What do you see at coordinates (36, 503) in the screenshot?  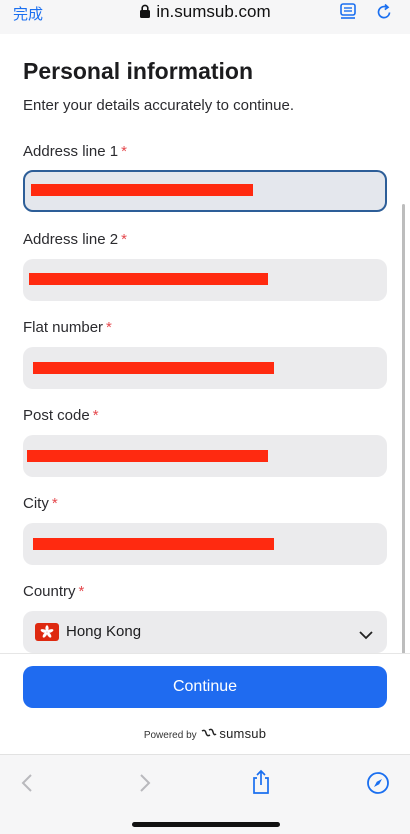 I see `city-label-text: City` at bounding box center [36, 503].